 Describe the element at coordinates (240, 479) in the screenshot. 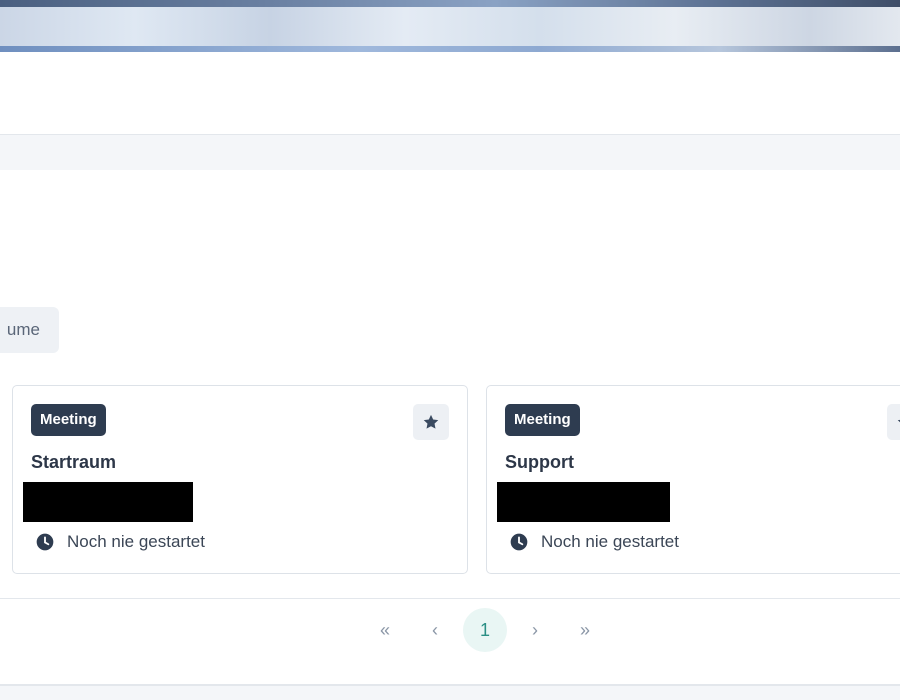

I see `room-card: Meeting Startraum Noch nie gestartet` at that location.